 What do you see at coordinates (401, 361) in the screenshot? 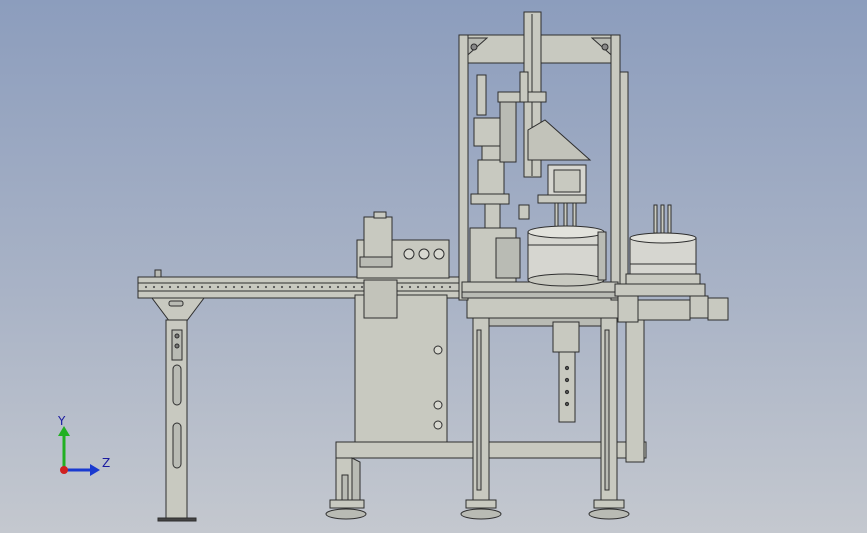
I see `control-cabinet` at bounding box center [401, 361].